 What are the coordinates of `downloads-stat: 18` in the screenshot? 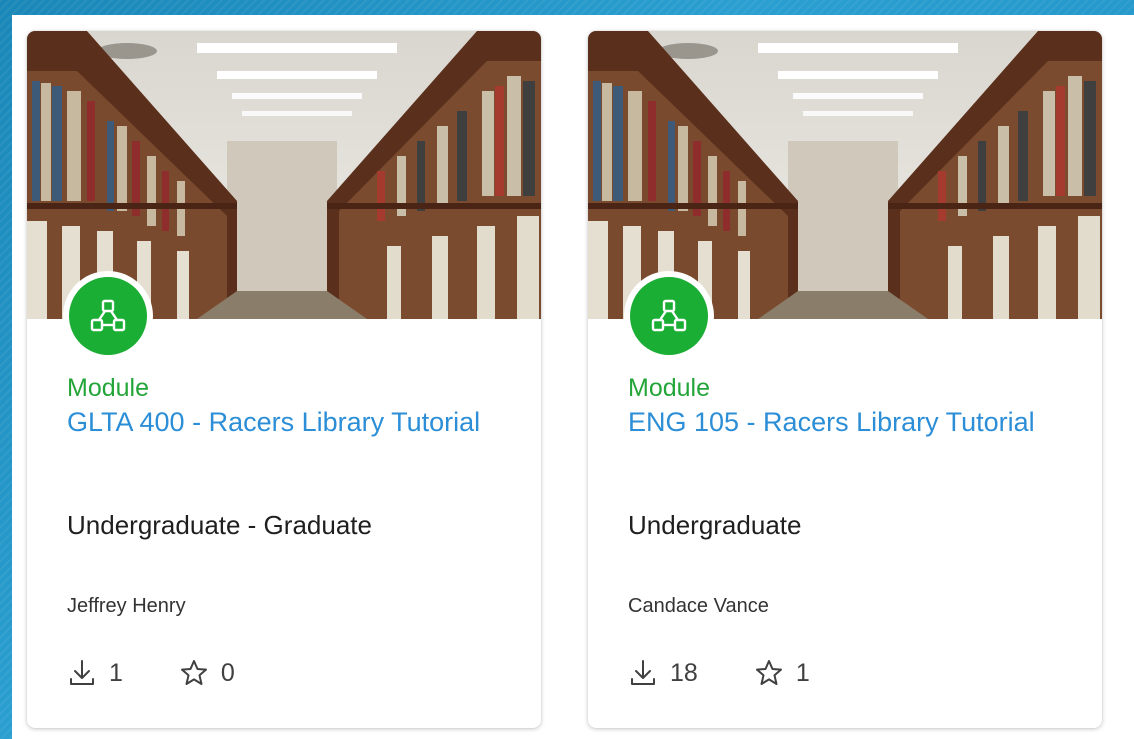 It's located at (663, 673).